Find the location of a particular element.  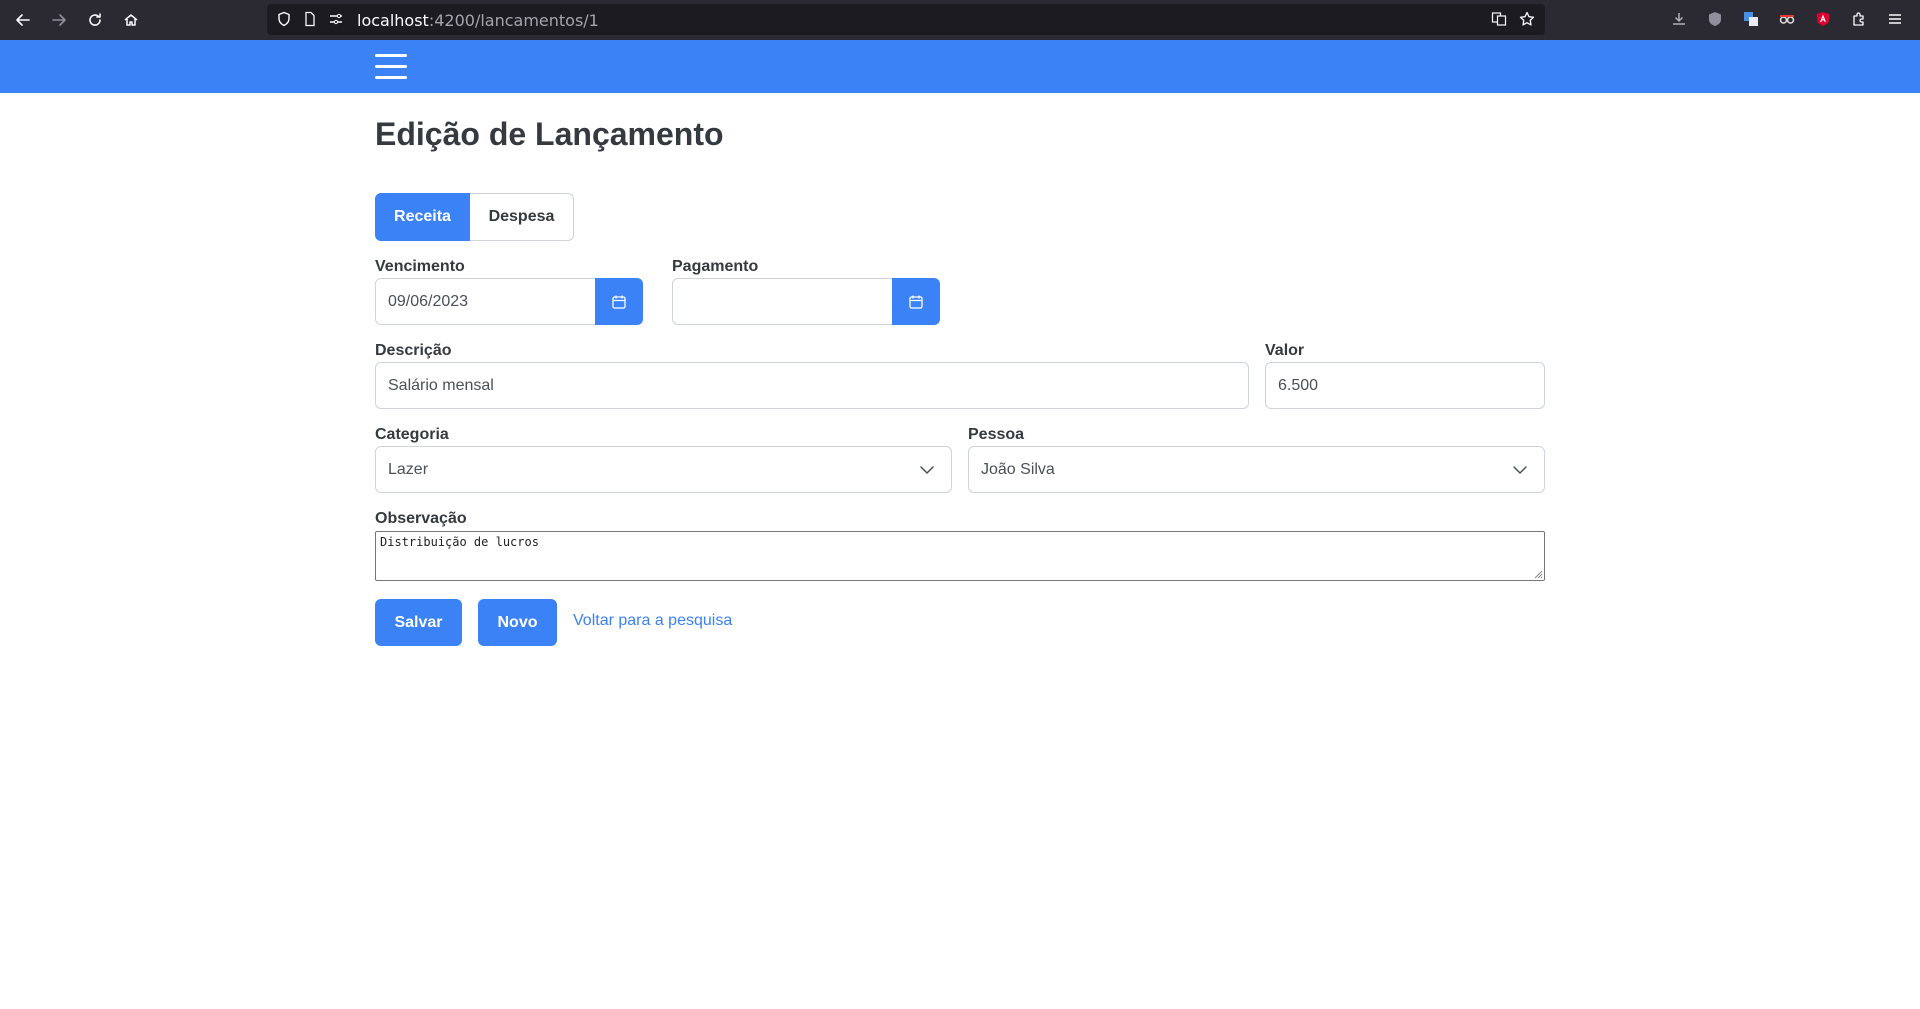

categoria-selected-value: Lazer is located at coordinates (408, 469).